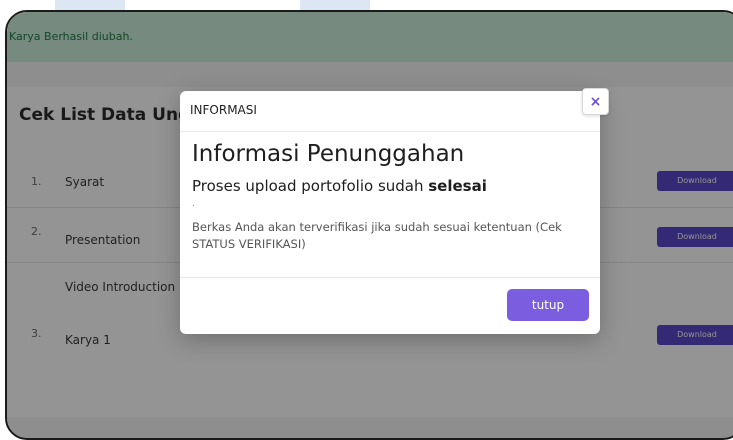  I want to click on close-modal-button: tutup, so click(548, 305).